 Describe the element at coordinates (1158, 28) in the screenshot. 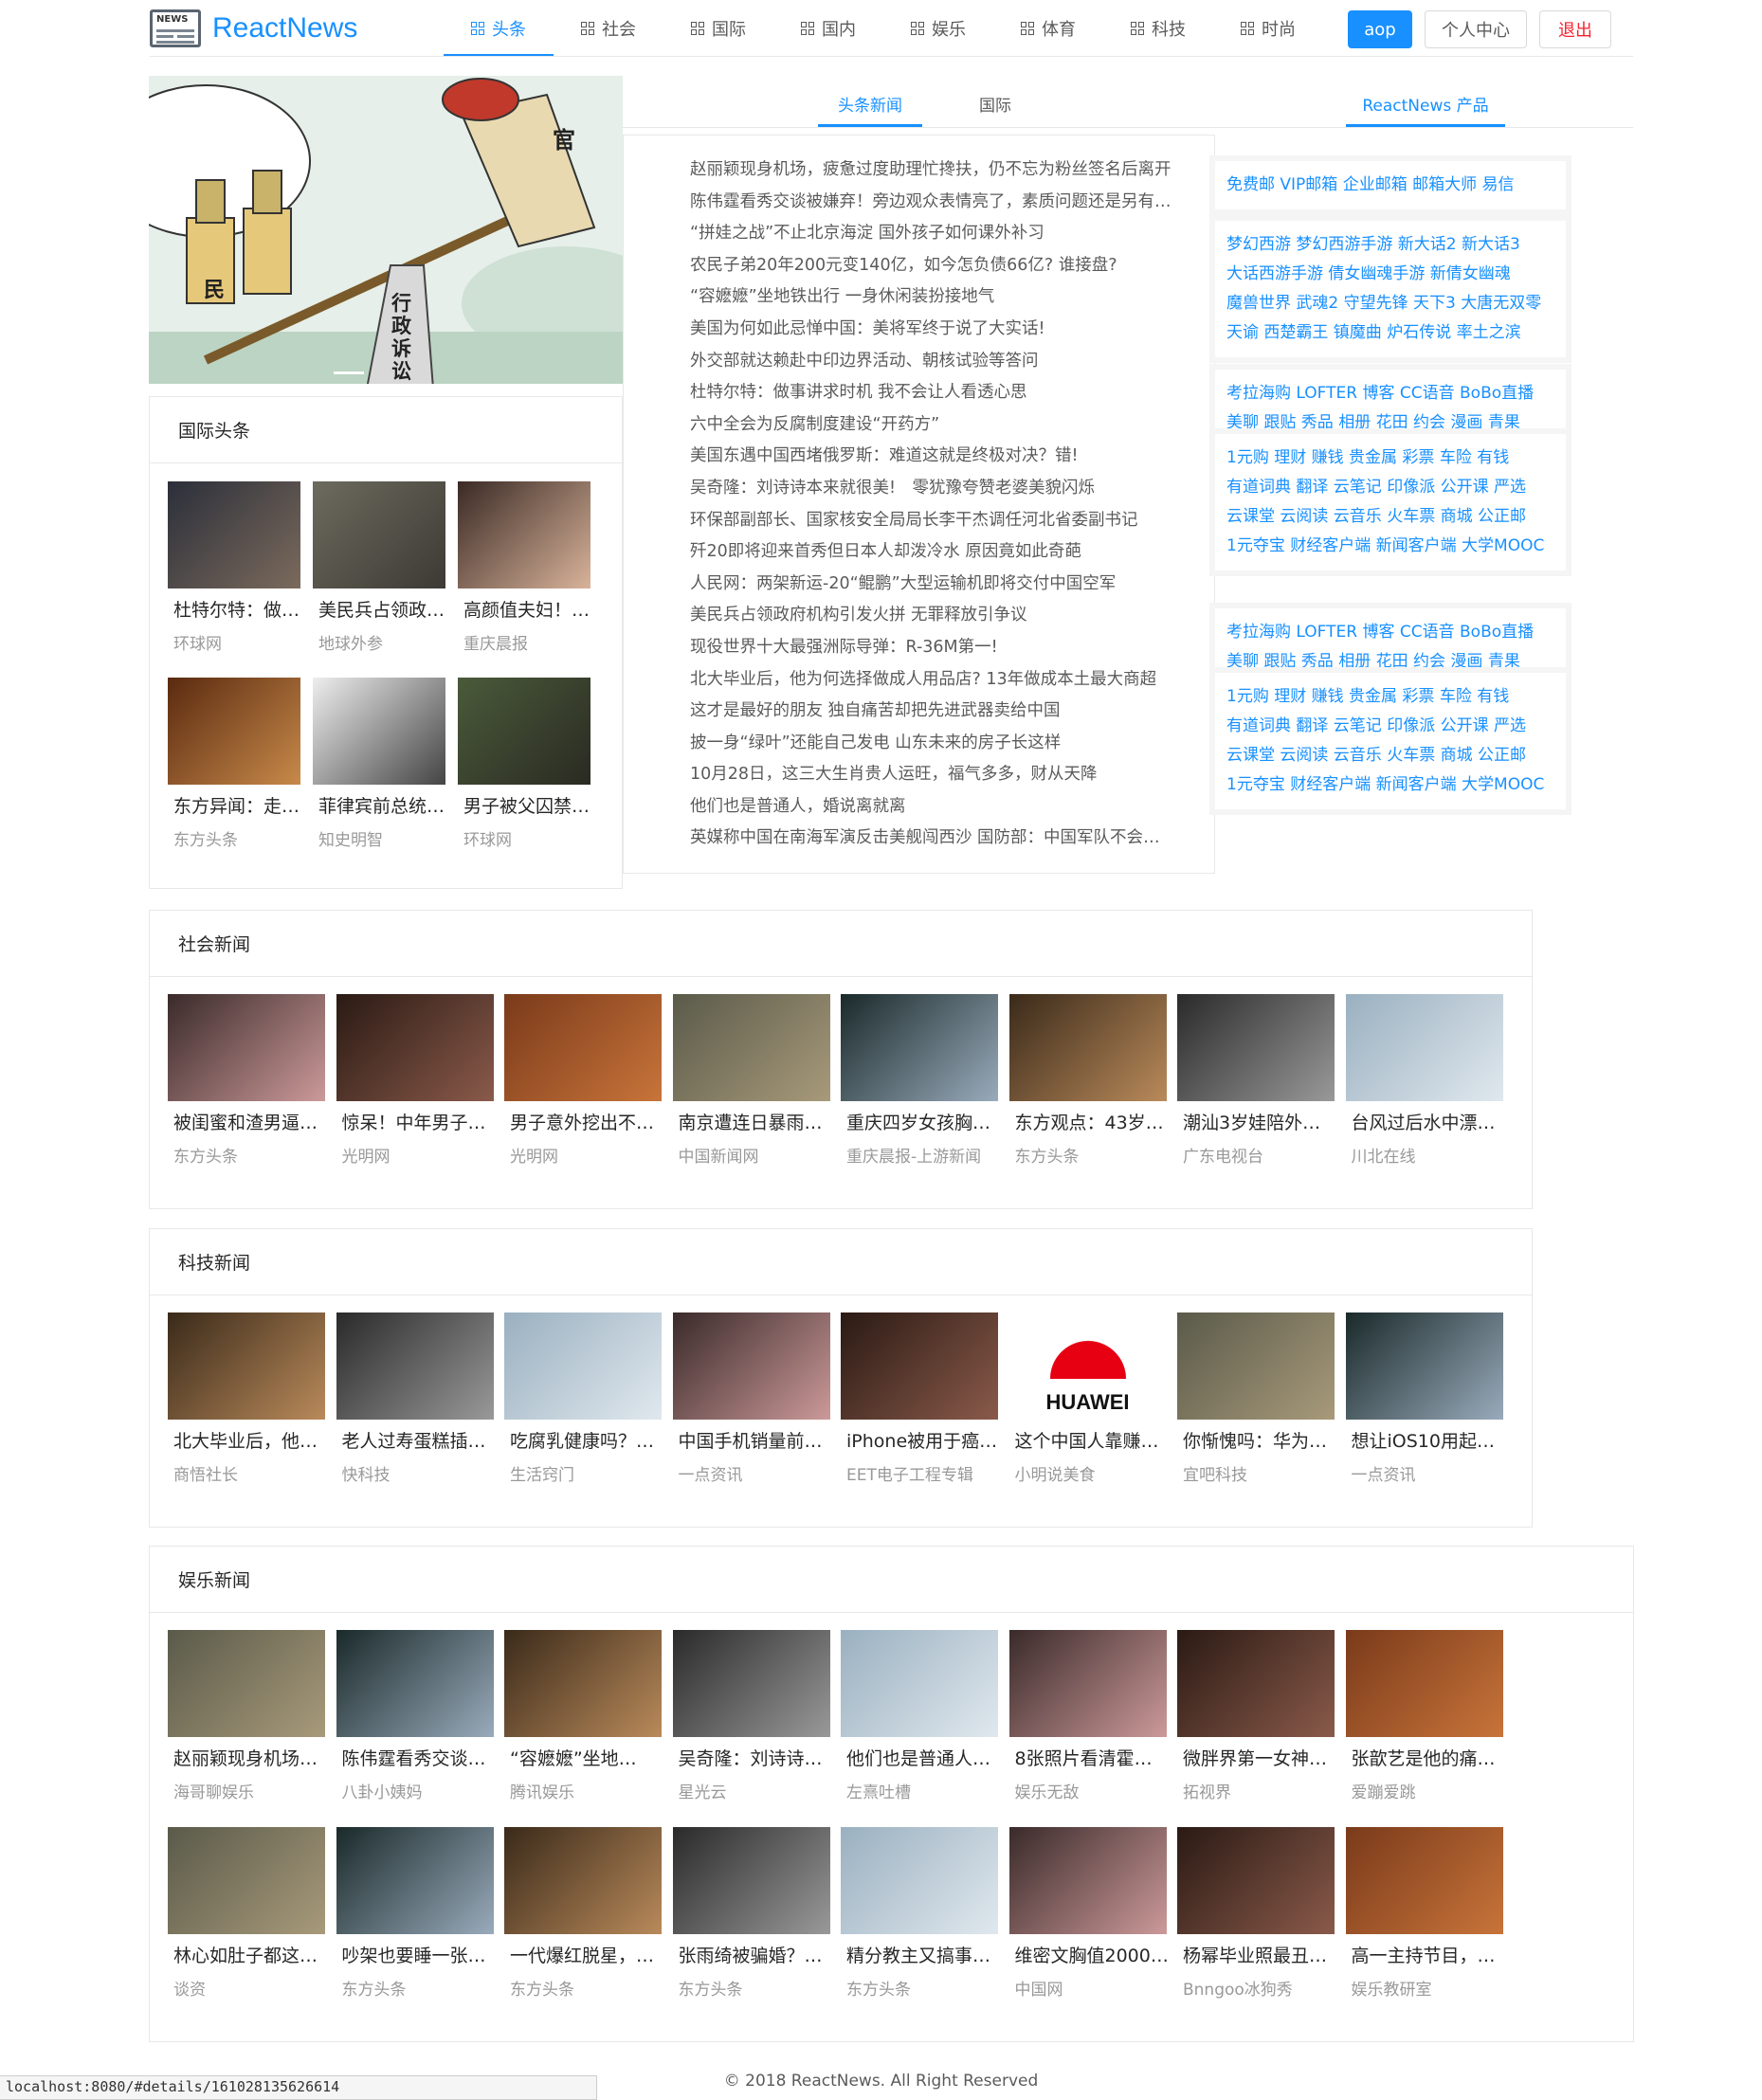

I see `menu-item-tech: 科技` at that location.